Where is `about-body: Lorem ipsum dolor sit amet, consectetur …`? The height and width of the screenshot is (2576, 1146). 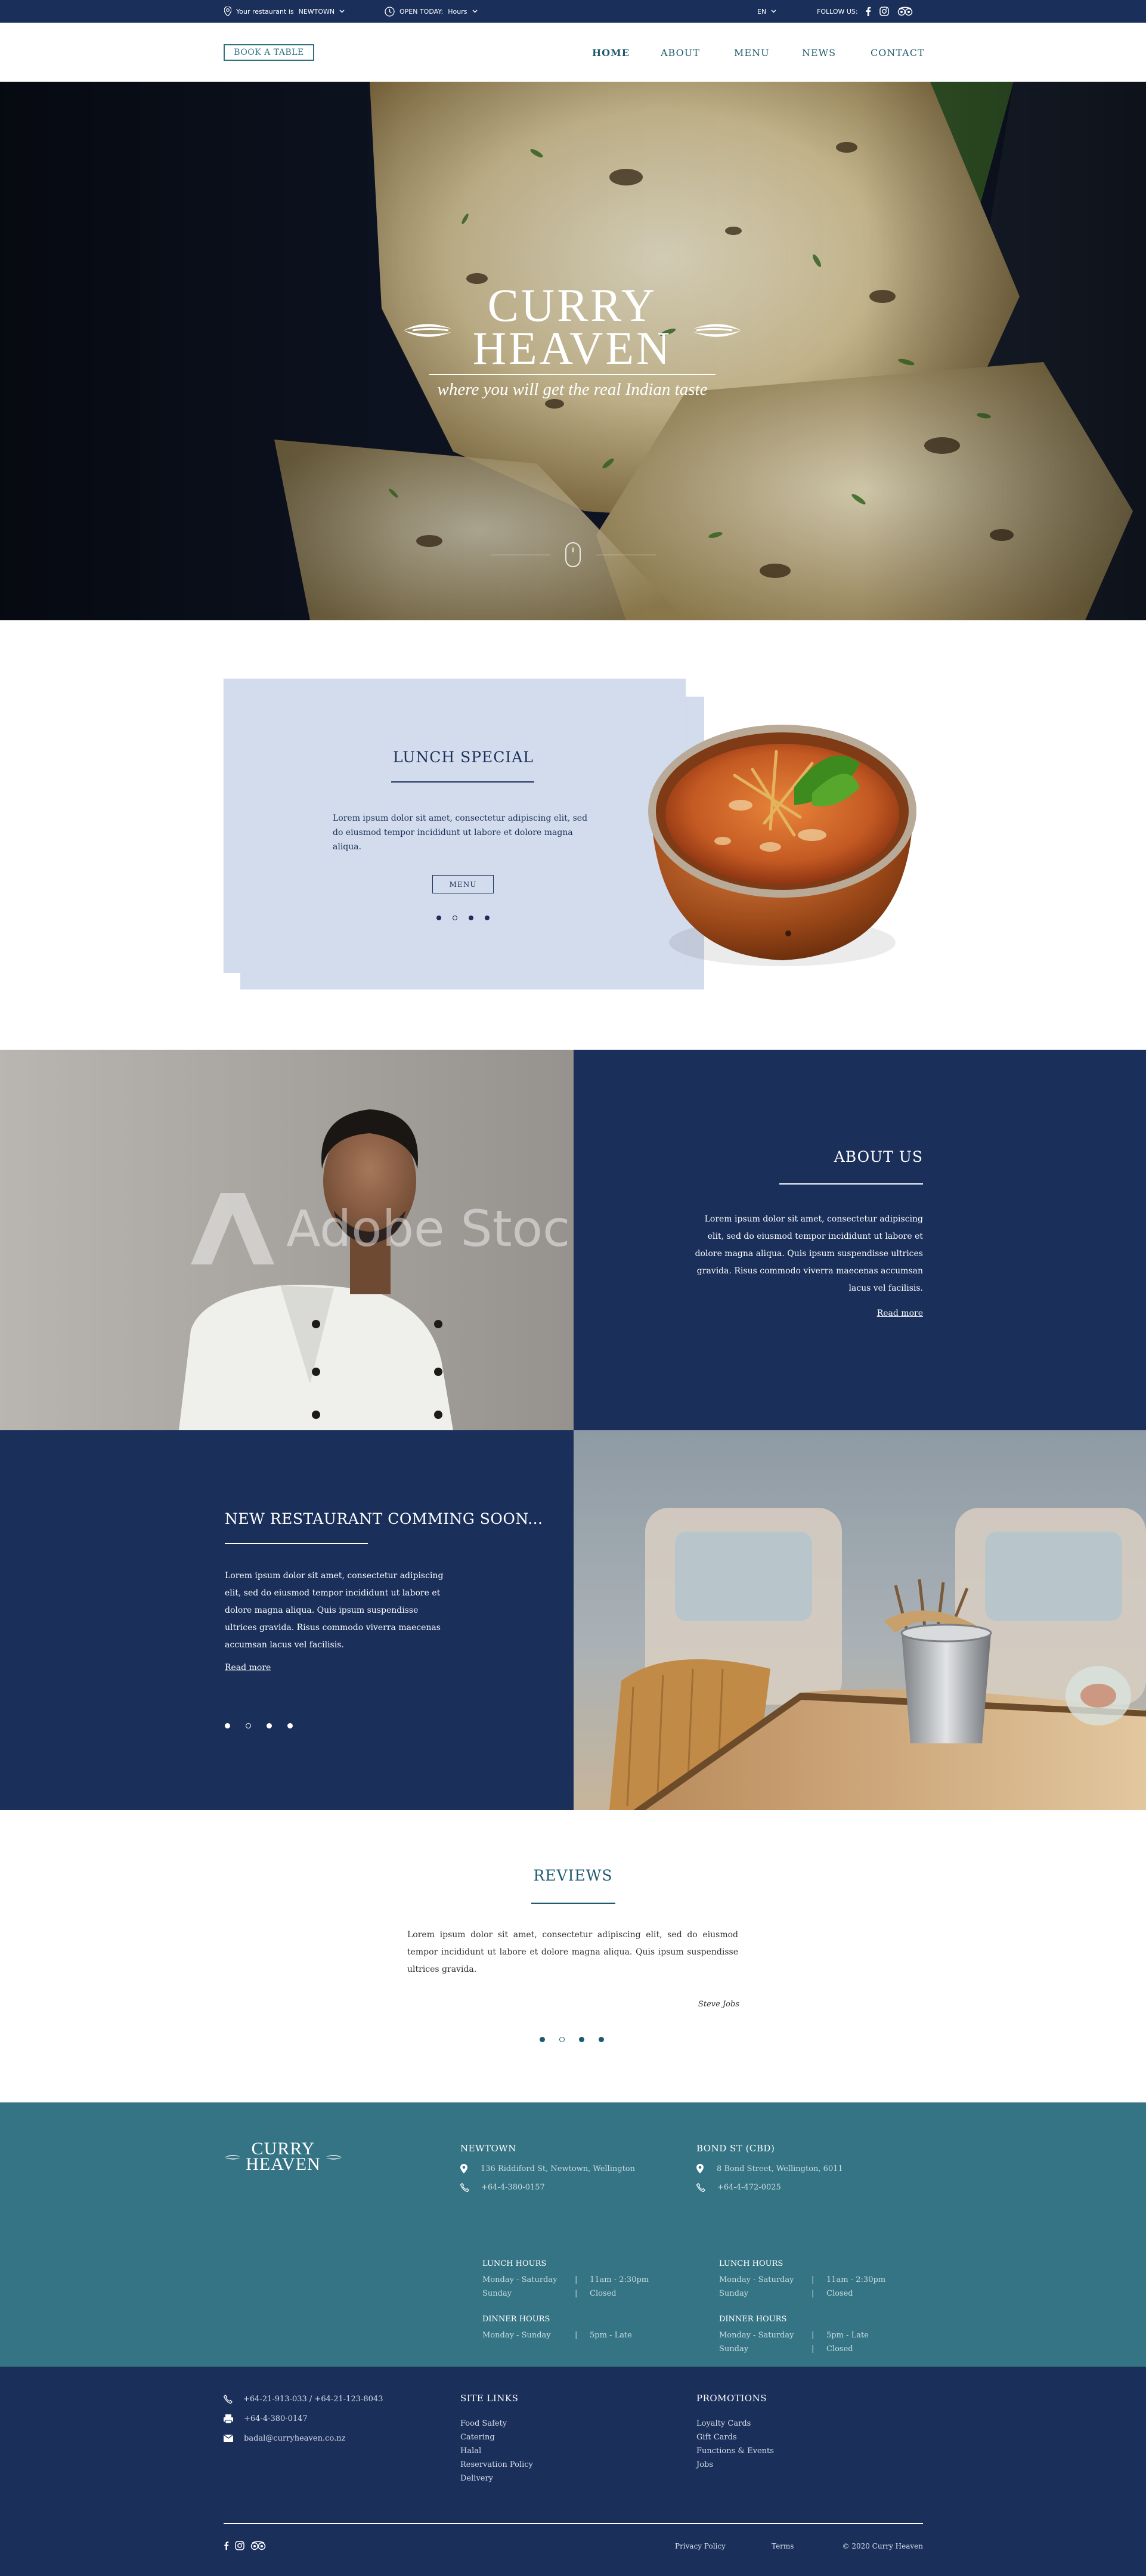
about-body: Lorem ipsum dolor sit amet, consectetur … is located at coordinates (809, 1253).